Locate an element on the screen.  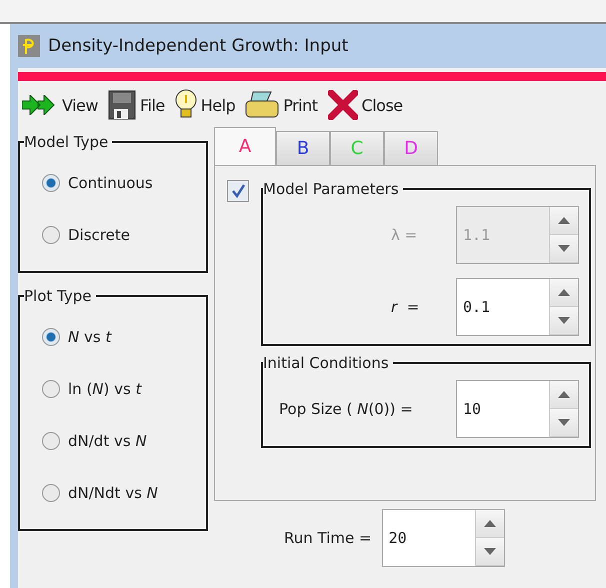
radio-label: Continuous is located at coordinates (110, 183).